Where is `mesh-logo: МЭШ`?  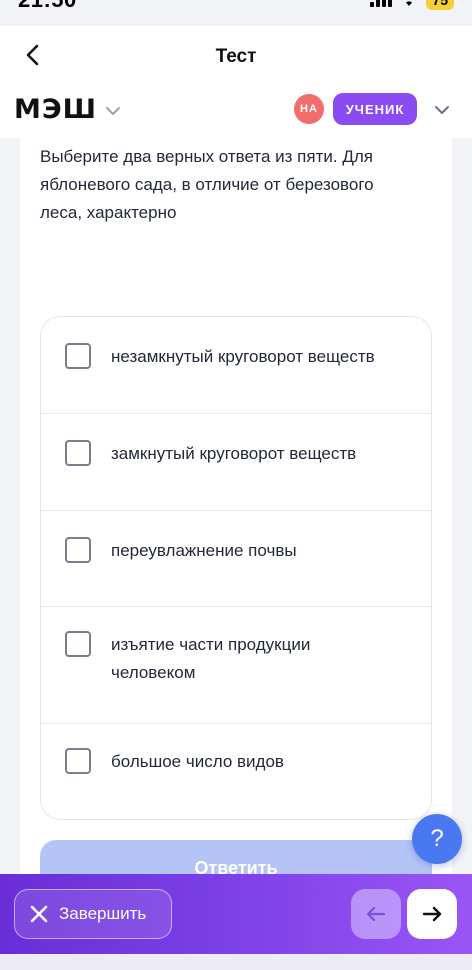
mesh-logo: МЭШ is located at coordinates (56, 109).